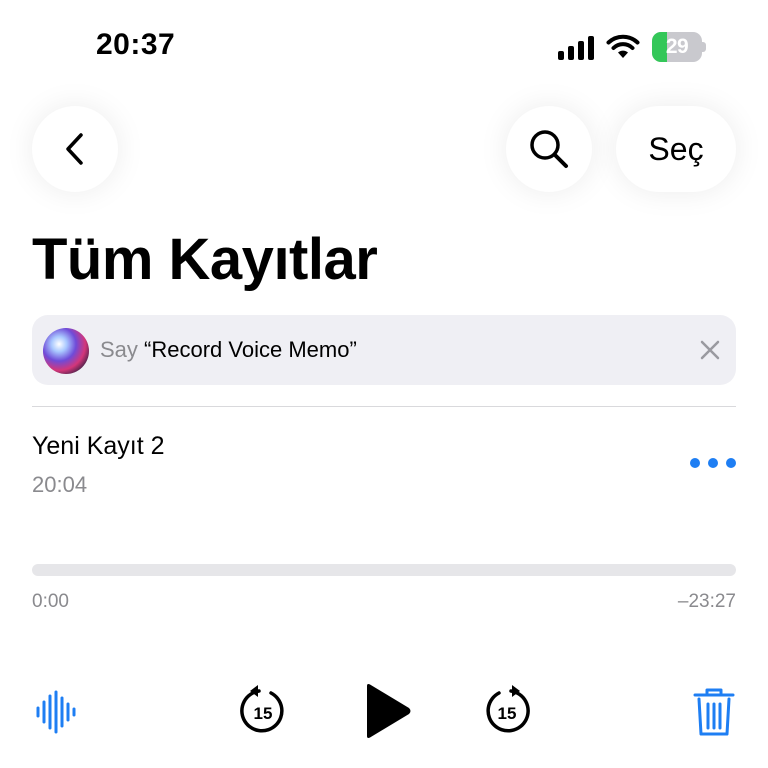  I want to click on battery-charging-icon: 29, so click(679, 47).